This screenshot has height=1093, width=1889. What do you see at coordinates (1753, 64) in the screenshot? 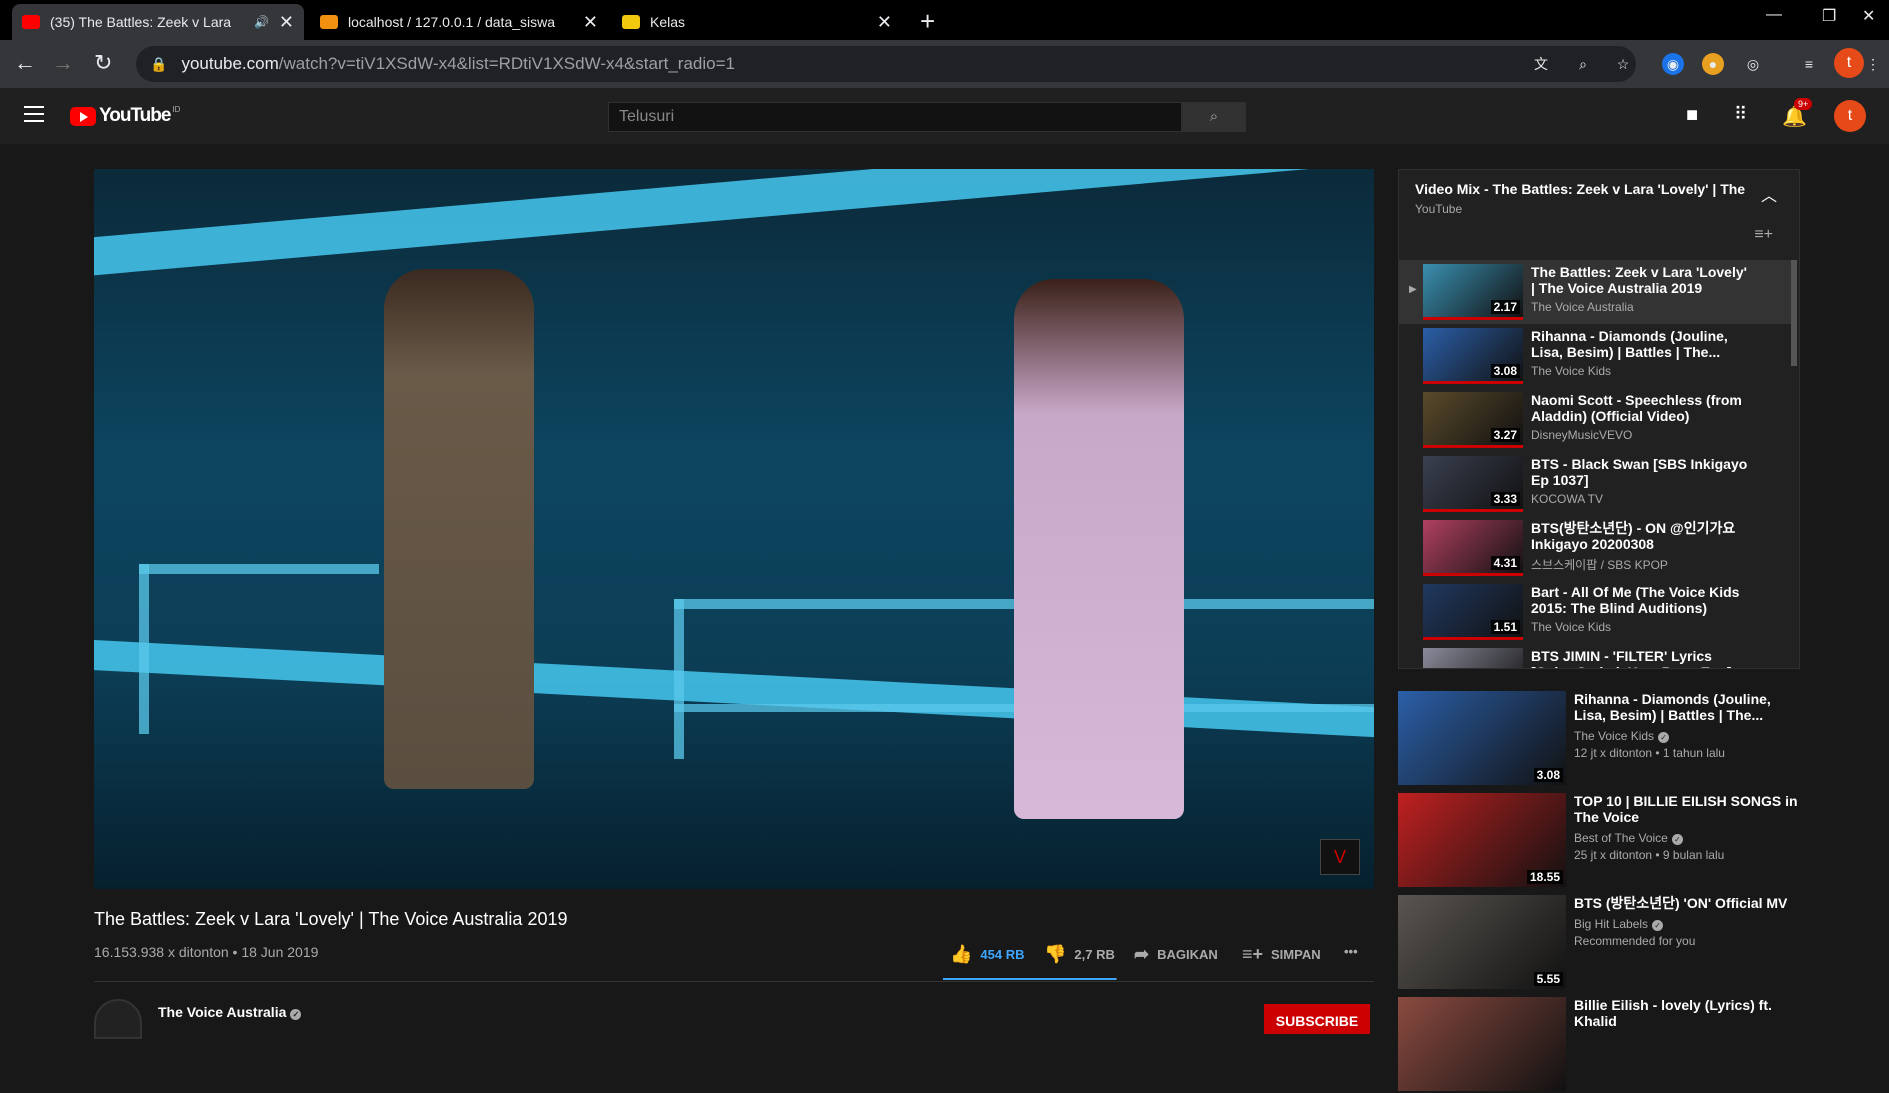
I see `extension-ring-icon: ◎` at bounding box center [1753, 64].